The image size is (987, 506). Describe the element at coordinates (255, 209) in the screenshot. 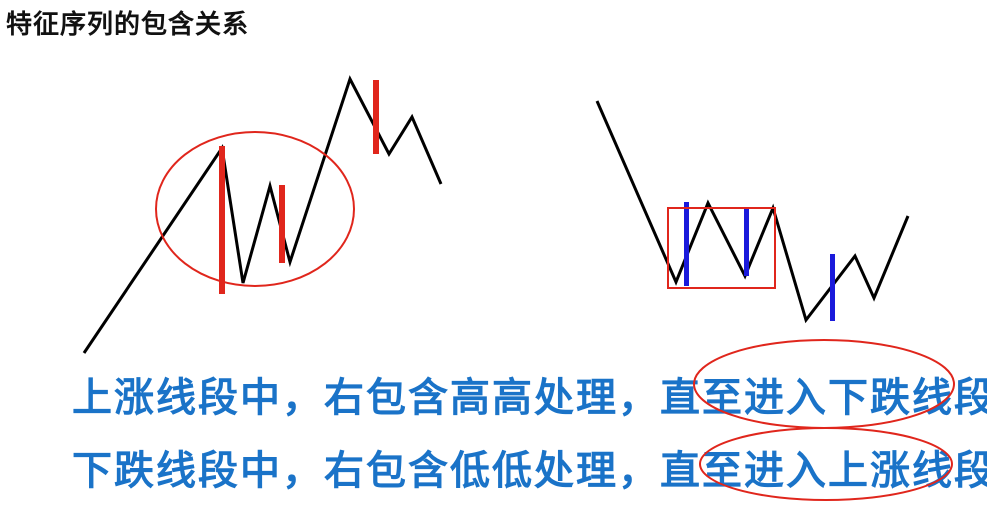

I see `uptrend-inclusion-ellipse` at that location.